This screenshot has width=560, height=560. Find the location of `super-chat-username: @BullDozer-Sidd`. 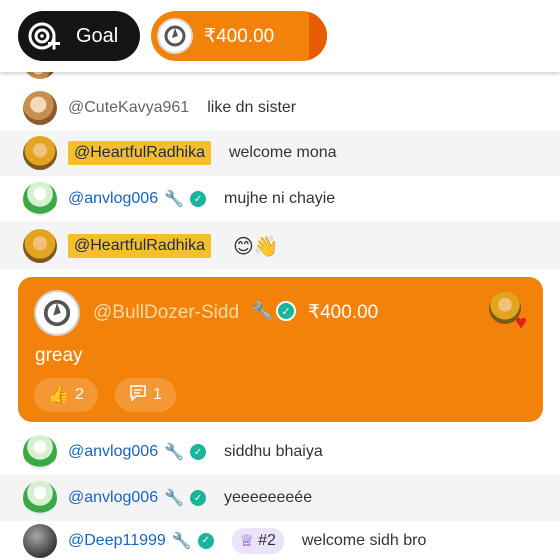

super-chat-username: @BullDozer-Sidd is located at coordinates (166, 313).